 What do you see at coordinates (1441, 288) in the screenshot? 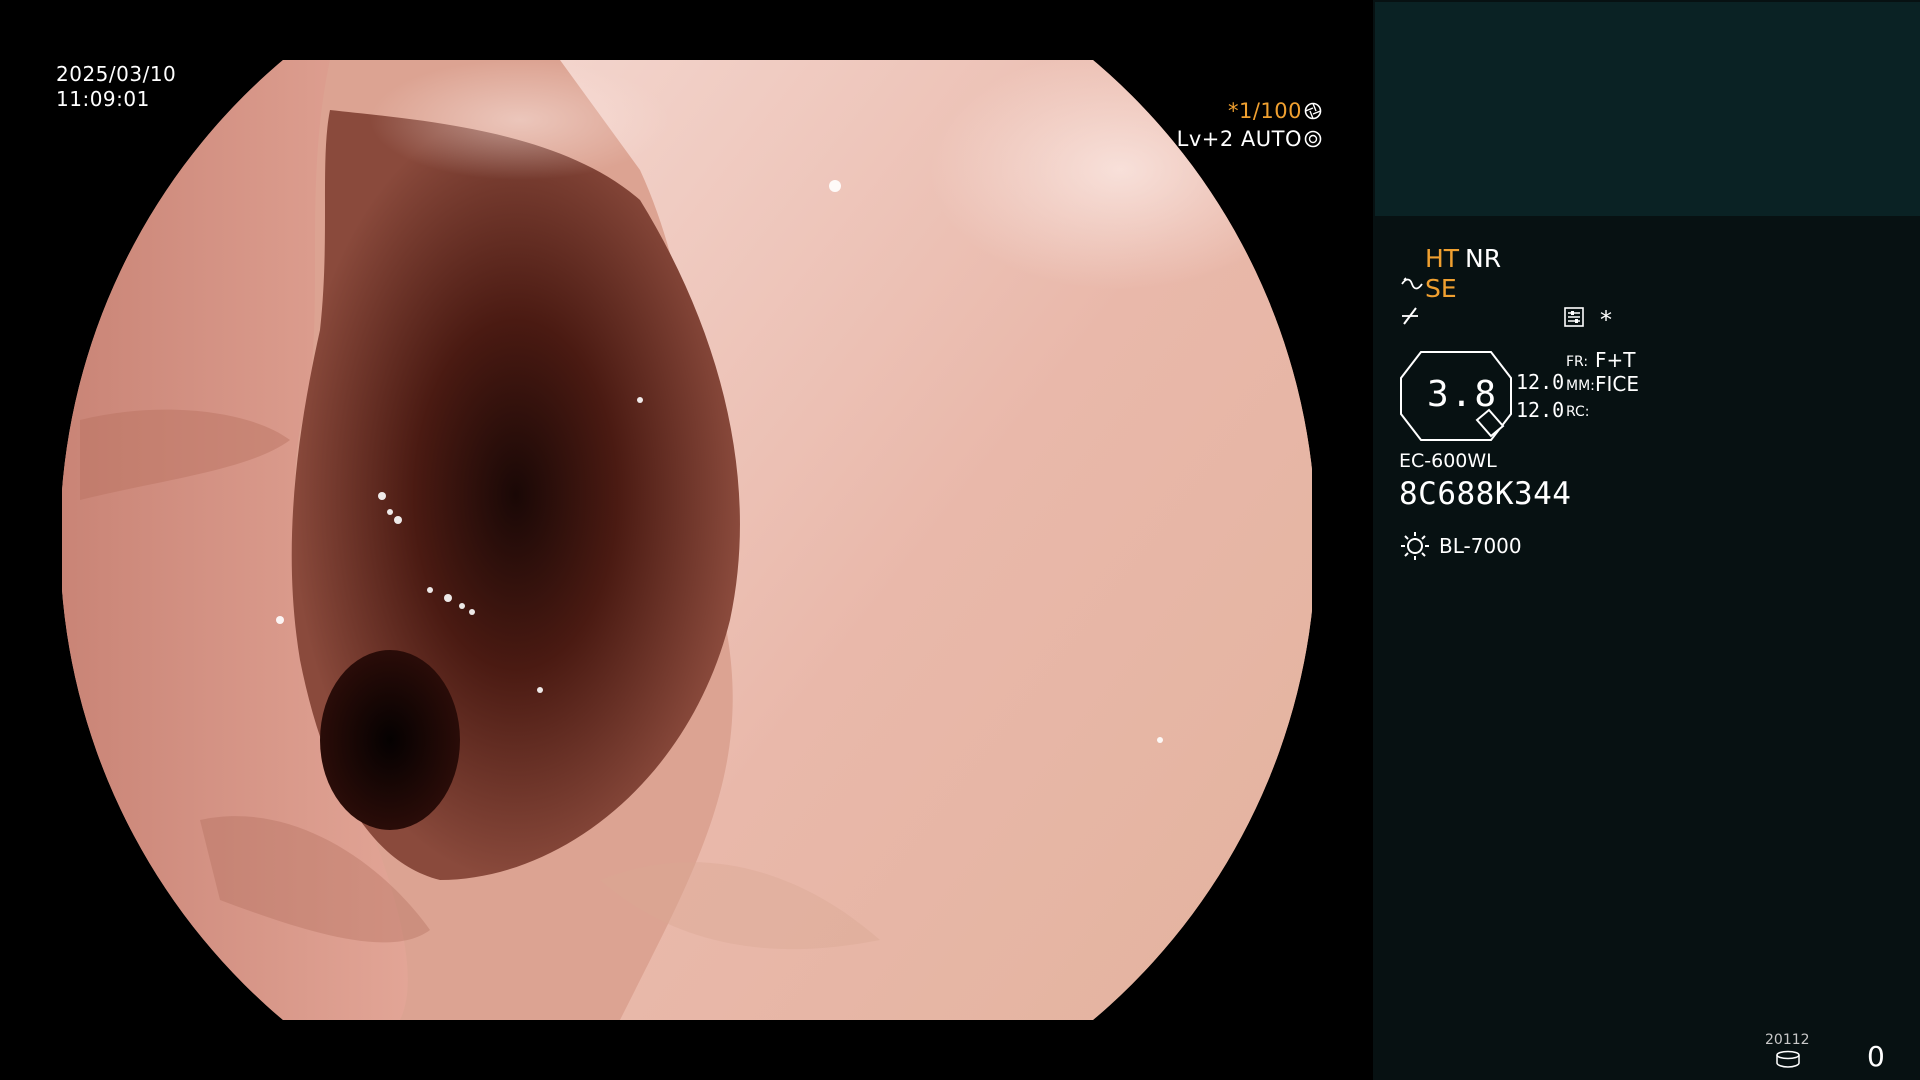
I see `se-indicator: SE` at bounding box center [1441, 288].